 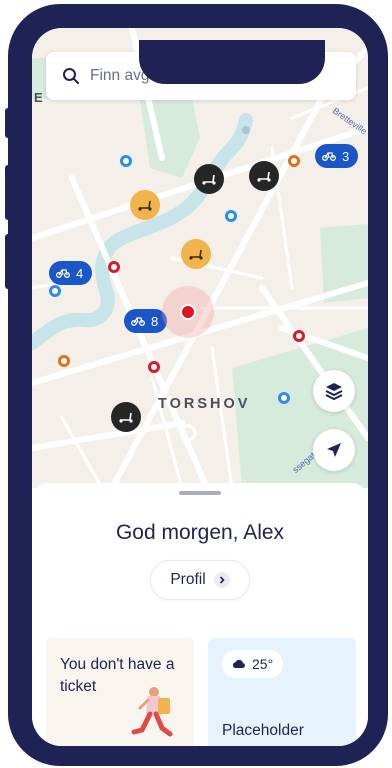 What do you see at coordinates (71, 273) in the screenshot?
I see `bike-station-marker: 4` at bounding box center [71, 273].